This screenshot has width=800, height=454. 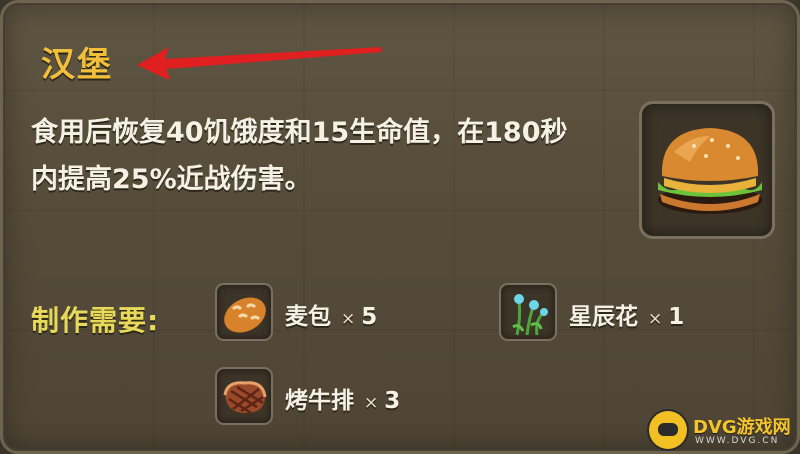 I want to click on star-flower-icon, so click(x=530, y=315).